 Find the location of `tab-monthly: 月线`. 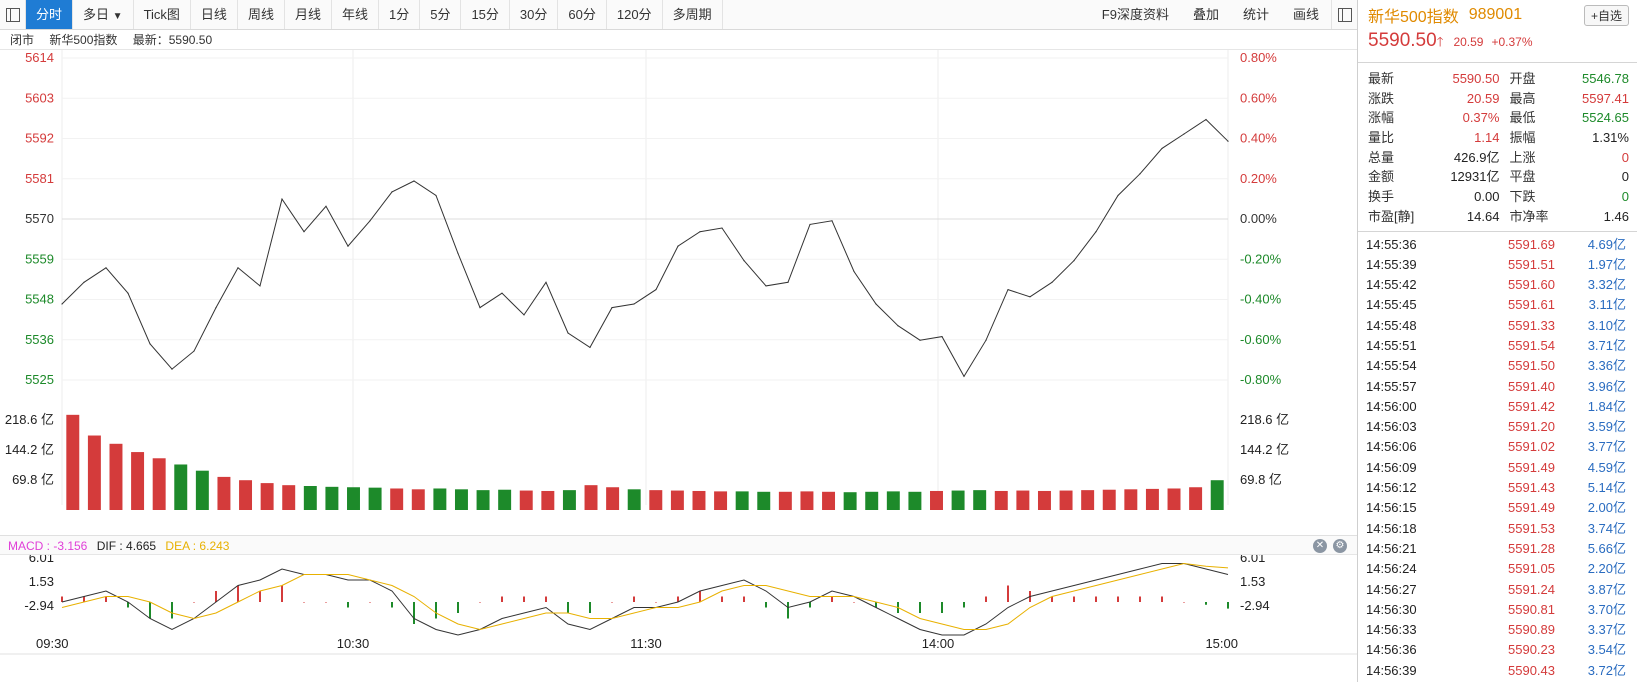

tab-monthly: 月线 is located at coordinates (308, 14).